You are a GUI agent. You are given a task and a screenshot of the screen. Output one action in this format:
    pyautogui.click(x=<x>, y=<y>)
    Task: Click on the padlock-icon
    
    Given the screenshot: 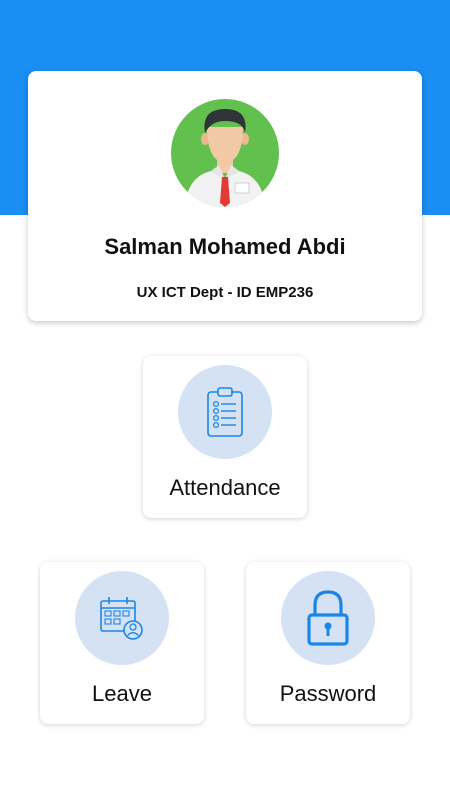 What is the action you would take?
    pyautogui.click(x=328, y=618)
    